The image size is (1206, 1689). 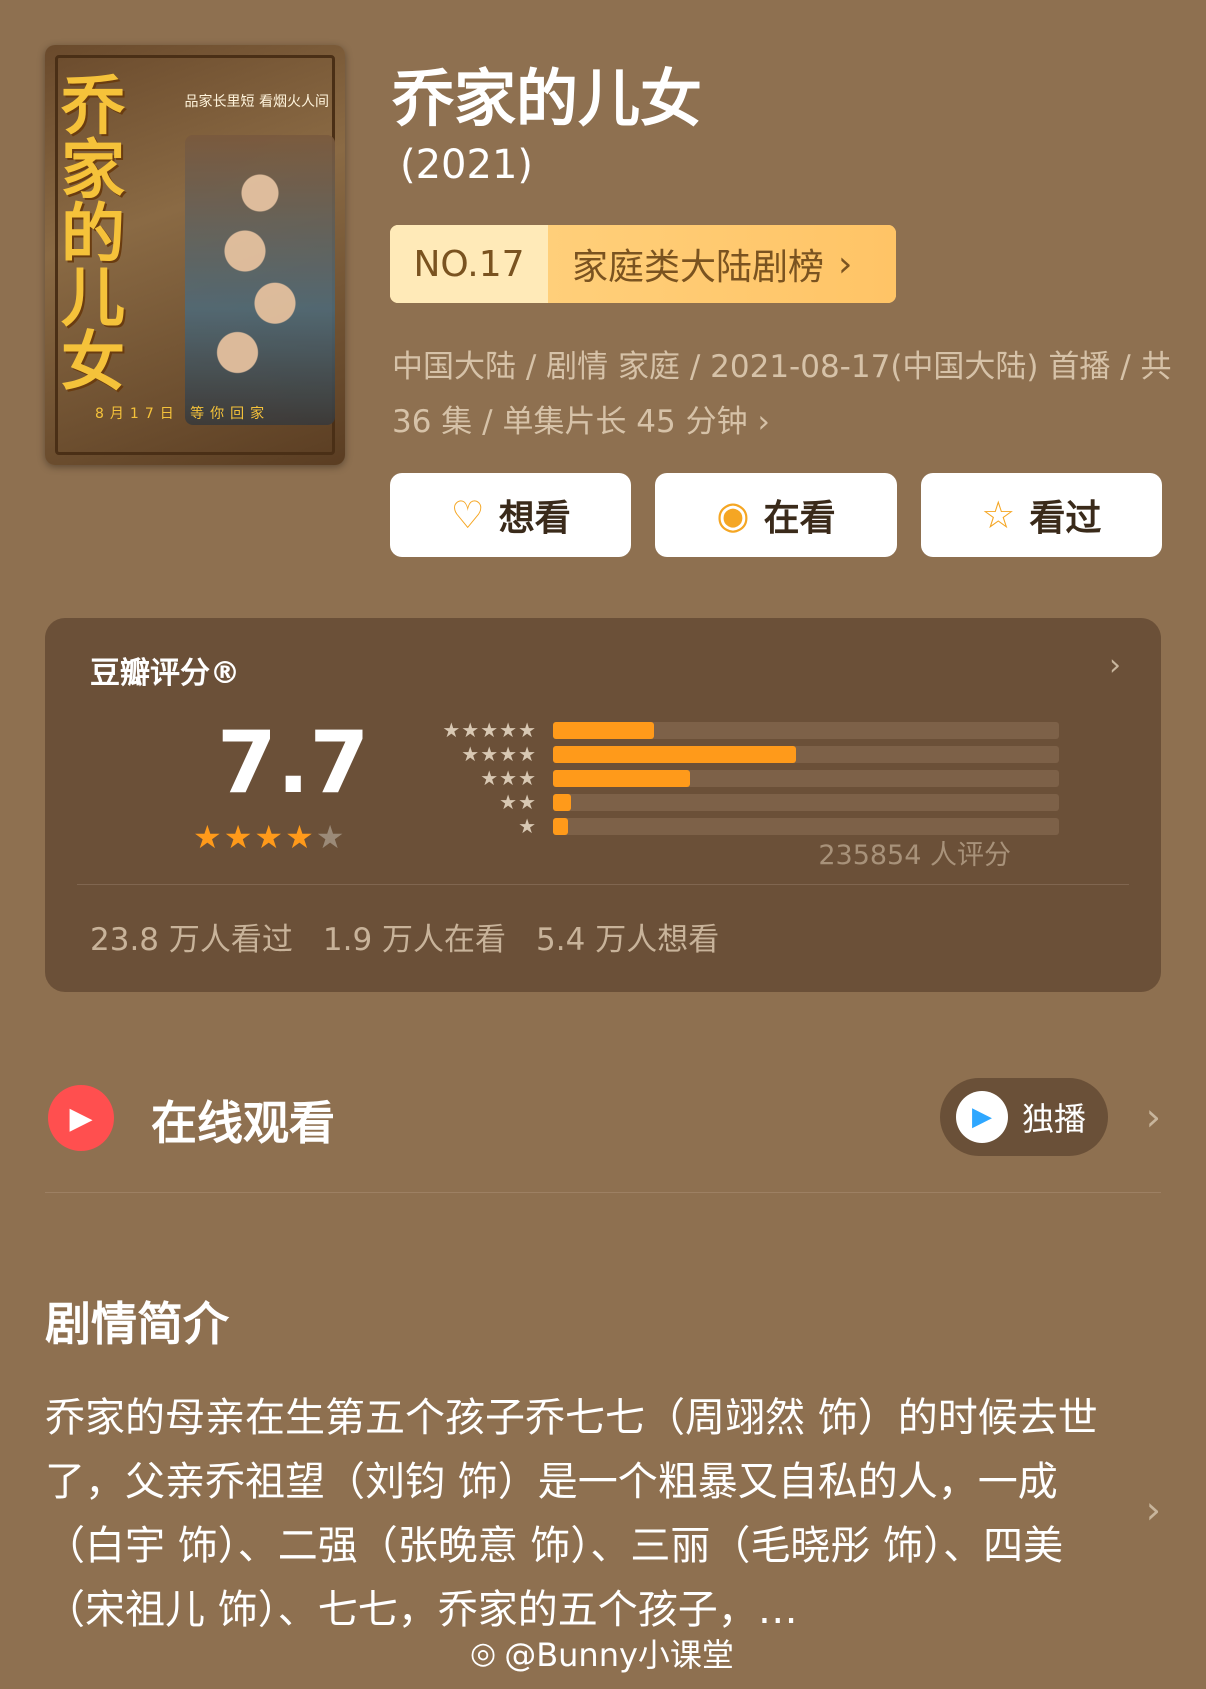 I want to click on rating-dist-stars: ★★★★, so click(x=499, y=754).